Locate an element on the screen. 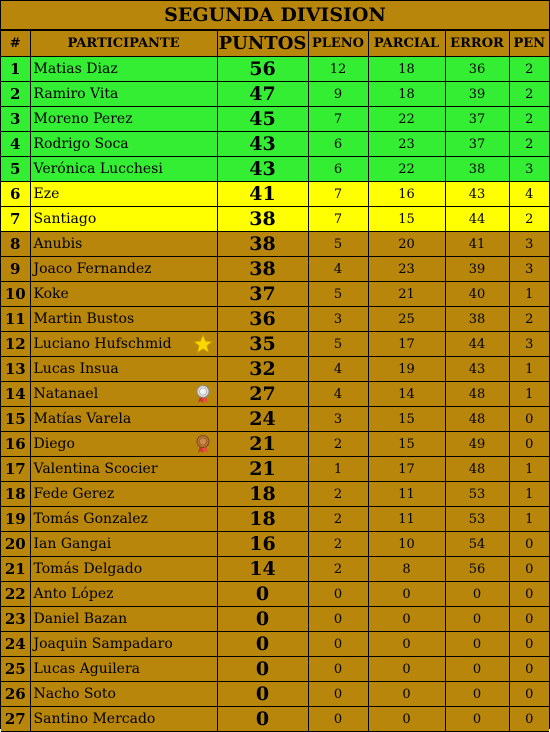 This screenshot has height=732, width=550. rank-cell: 20 is located at coordinates (16, 544).